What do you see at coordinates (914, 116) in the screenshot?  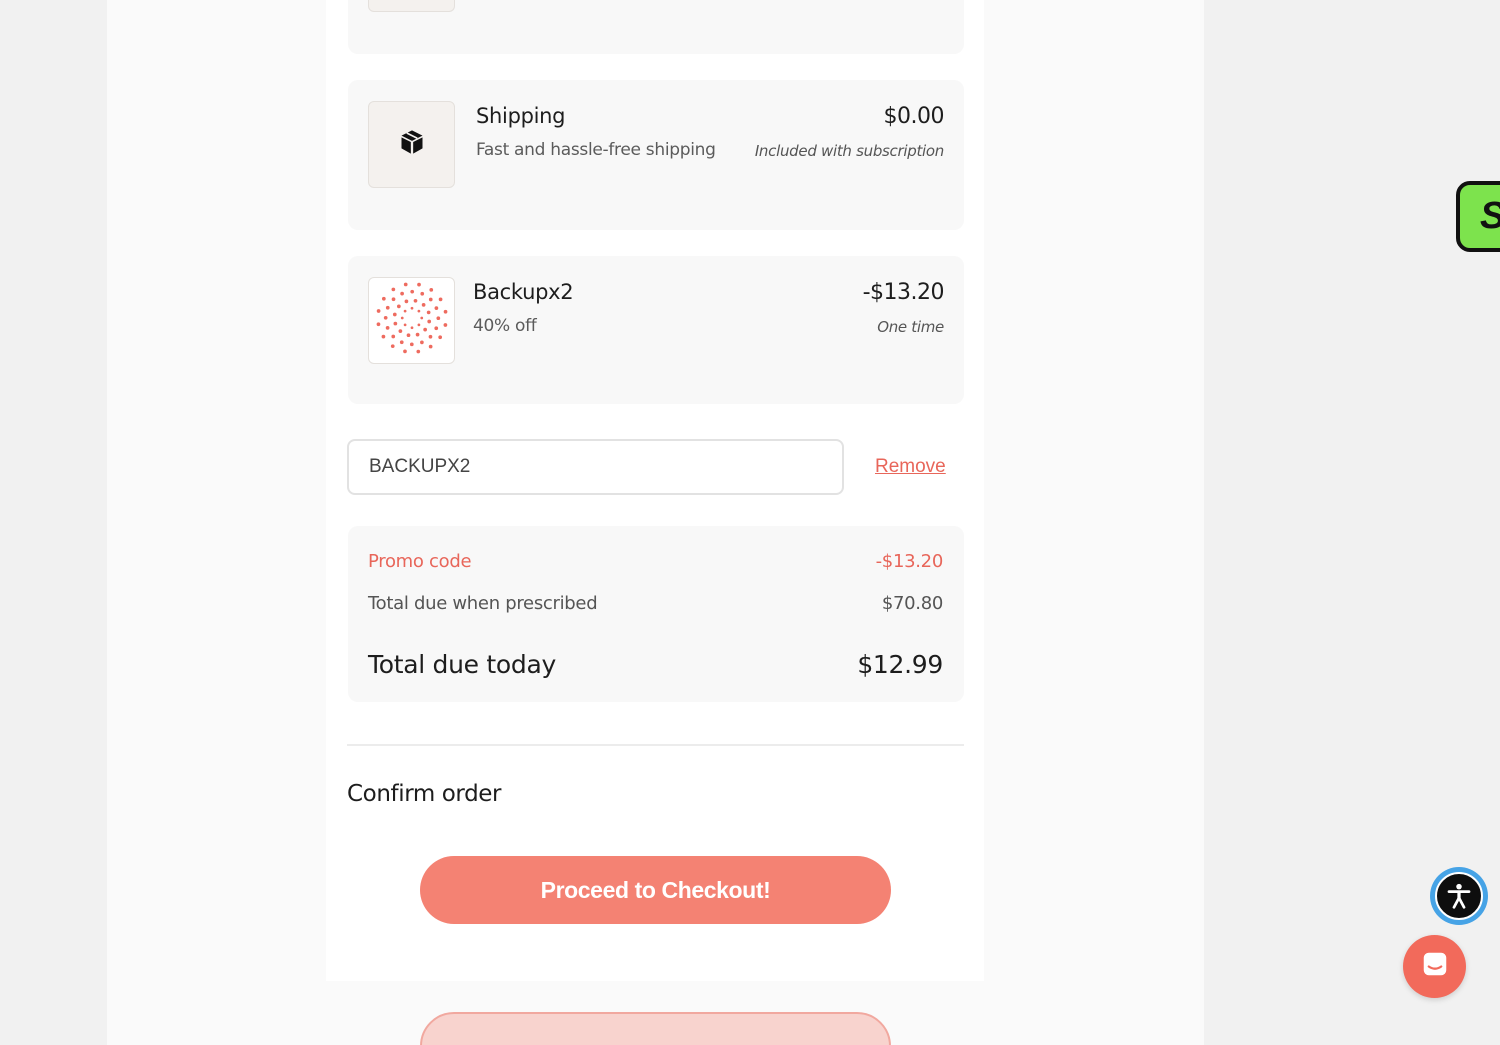 I see `line-item-price: $0.00` at bounding box center [914, 116].